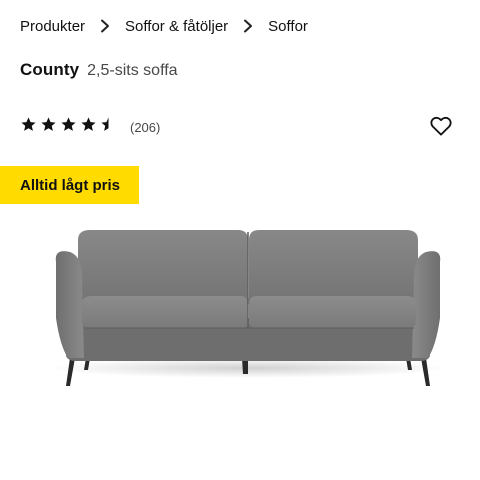 This screenshot has height=480, width=480. I want to click on product-title: County 2,5-sits soffa, so click(99, 70).